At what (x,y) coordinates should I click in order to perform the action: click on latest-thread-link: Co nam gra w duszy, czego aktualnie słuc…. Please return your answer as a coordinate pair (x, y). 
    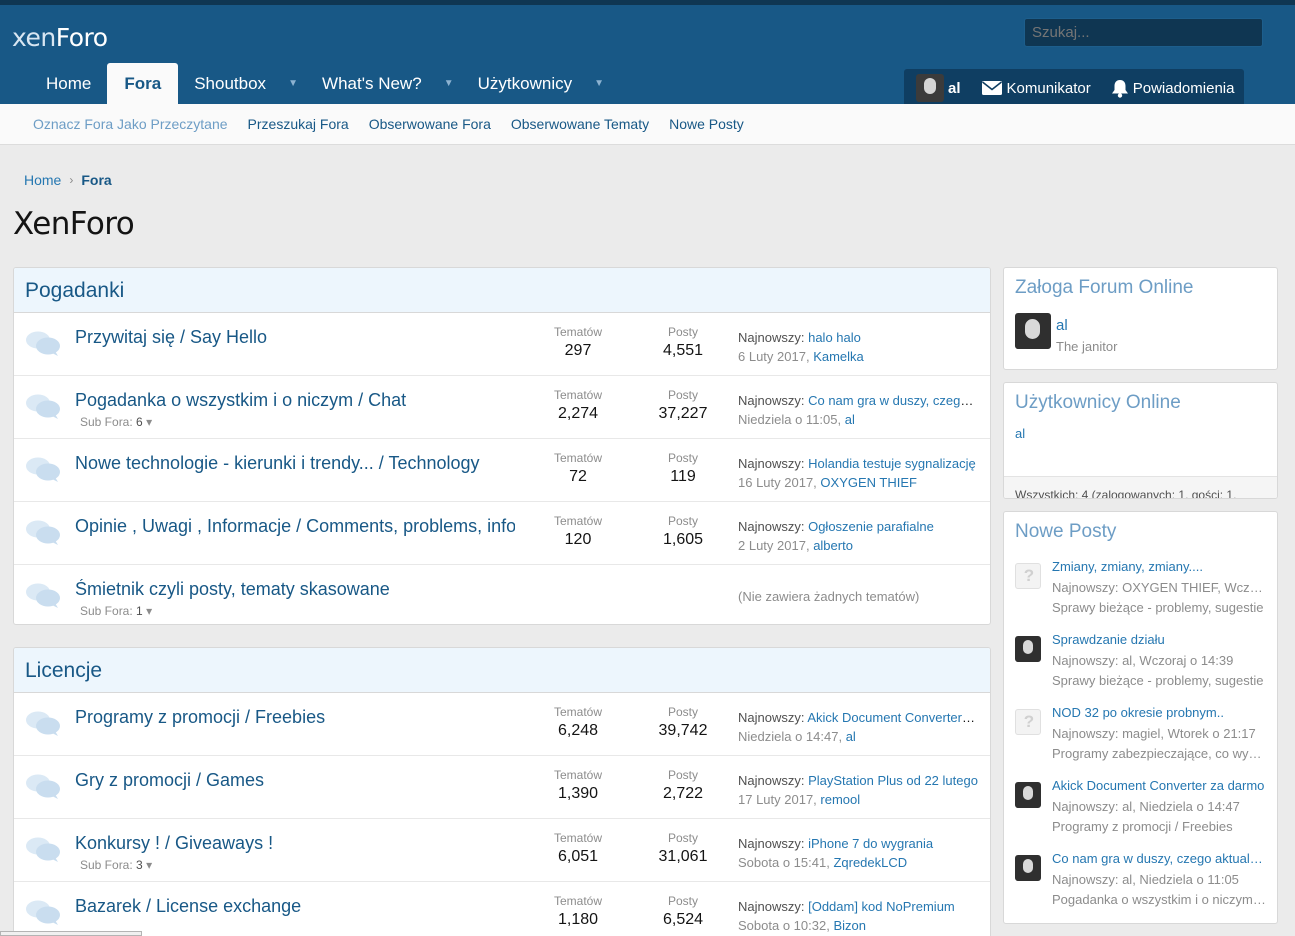
    Looking at the image, I should click on (893, 400).